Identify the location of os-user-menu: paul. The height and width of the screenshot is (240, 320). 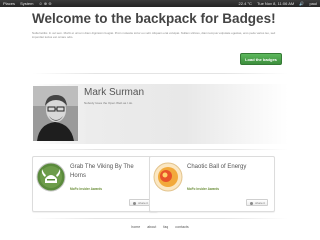
(313, 3).